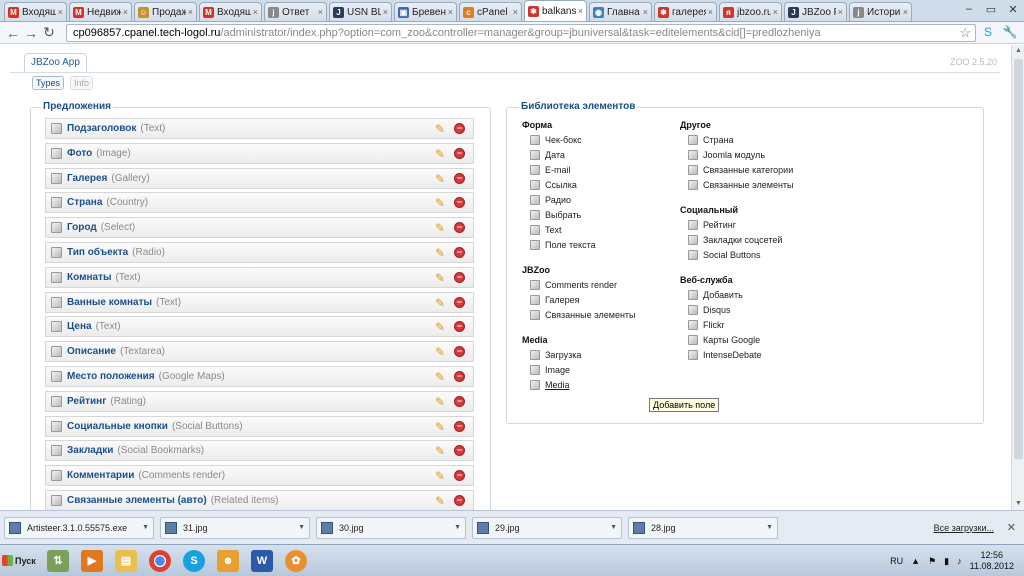 The image size is (1024, 576). Describe the element at coordinates (1010, 32) in the screenshot. I see `wrench-icon: 🔧` at that location.